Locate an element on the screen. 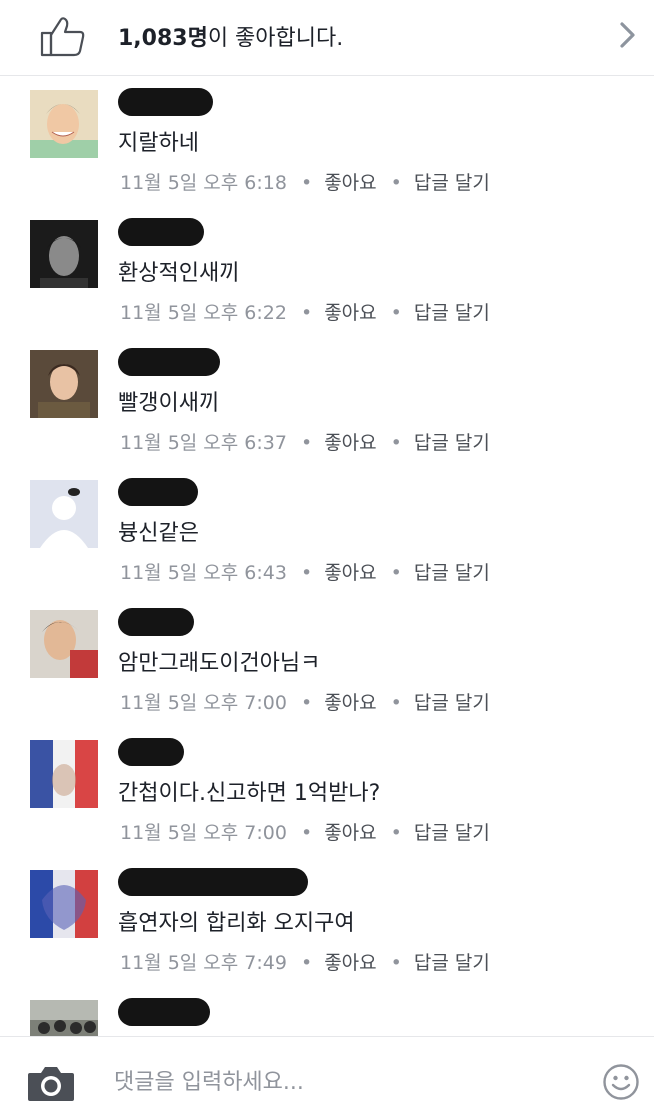  comment-meta: 11월 5일 오후 6:18 • 좋아요 • 답글 달기 is located at coordinates (305, 181).